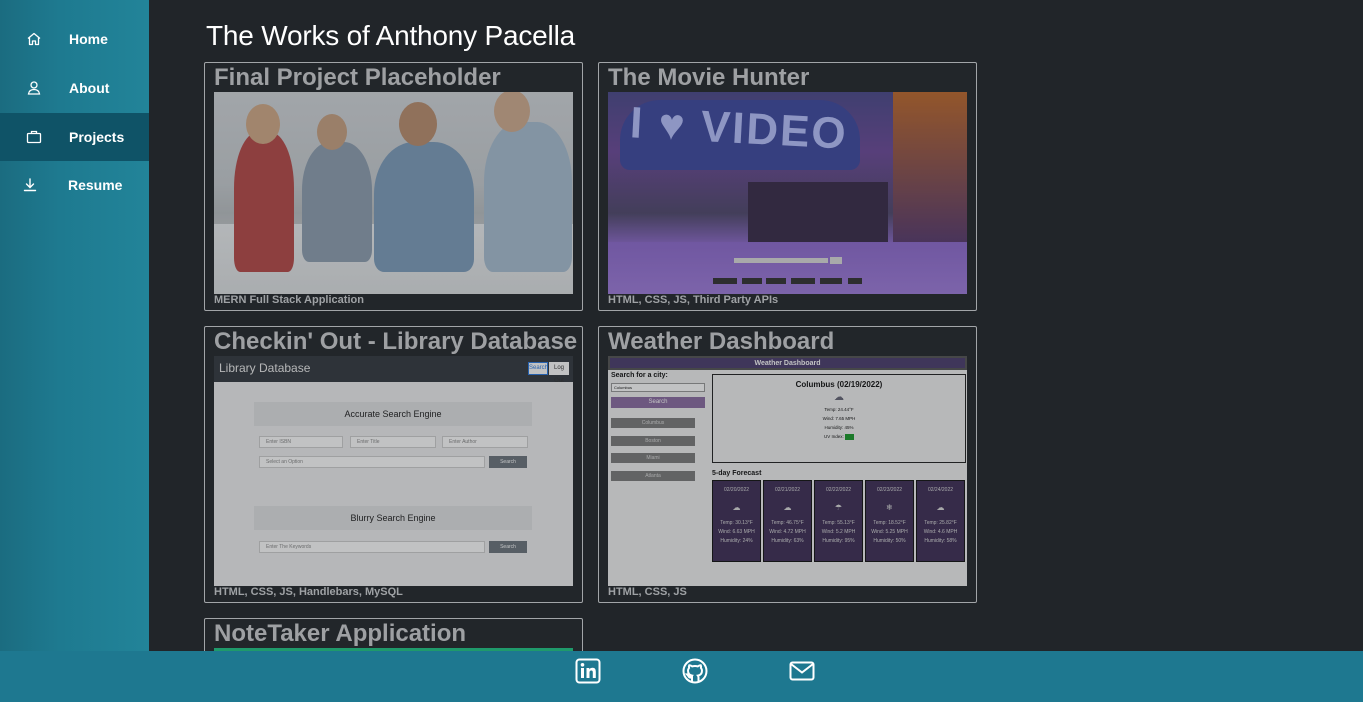 This screenshot has width=1363, height=702. What do you see at coordinates (709, 77) in the screenshot?
I see `project-title: The Movie Hunter` at bounding box center [709, 77].